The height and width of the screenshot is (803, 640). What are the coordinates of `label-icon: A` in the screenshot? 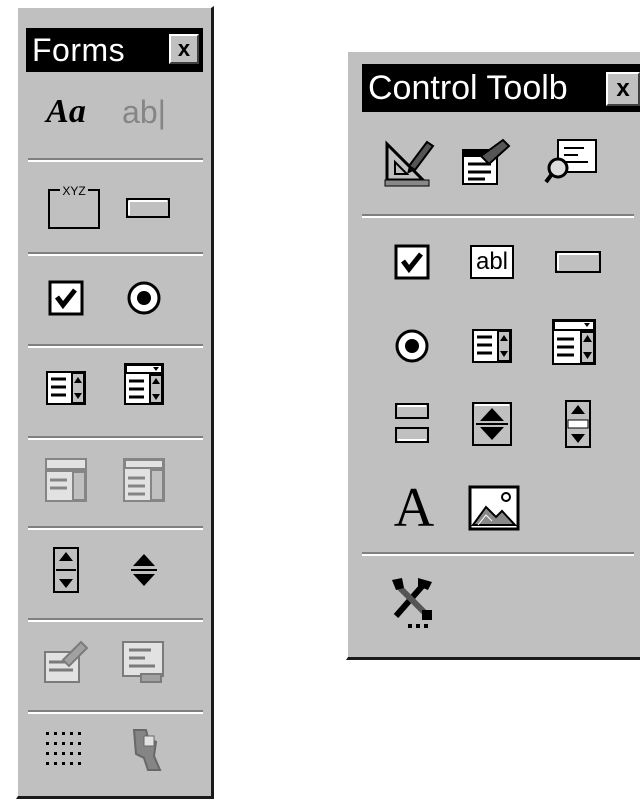 It's located at (414, 508).